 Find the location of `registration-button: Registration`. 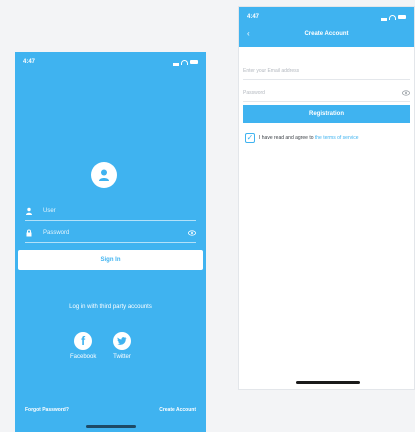

registration-button: Registration is located at coordinates (326, 114).